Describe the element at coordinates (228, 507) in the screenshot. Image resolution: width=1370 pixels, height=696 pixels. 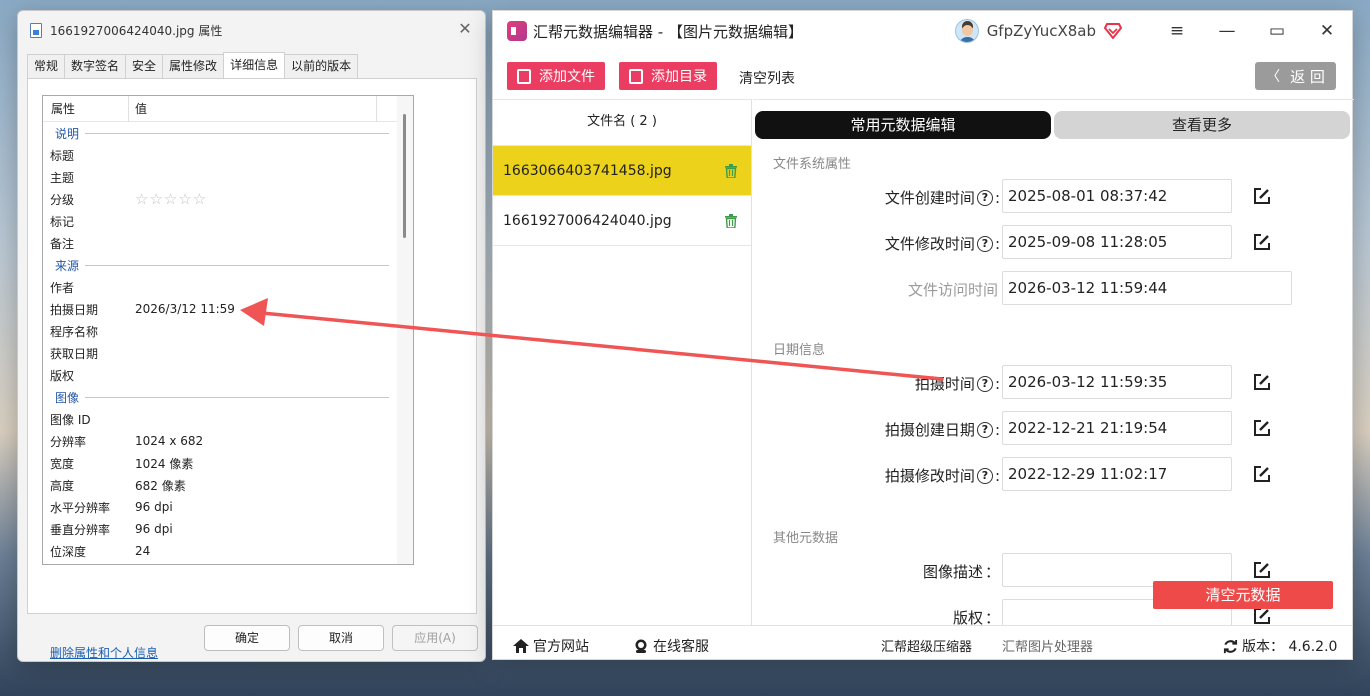
I see `list-item: 水平分辨率 96 dpi` at that location.